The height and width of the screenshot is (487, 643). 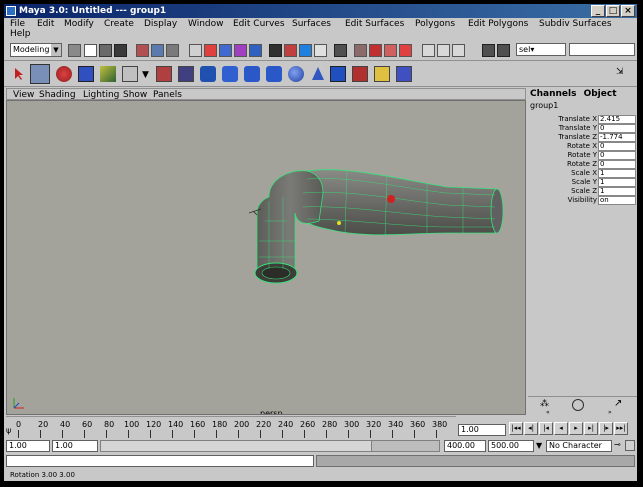 What do you see at coordinates (130, 74) in the screenshot?
I see `manipulator-icon` at bounding box center [130, 74].